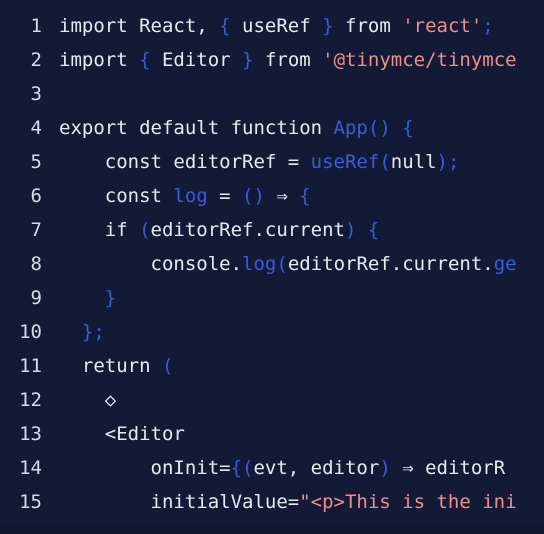 The image size is (544, 534). What do you see at coordinates (196, 60) in the screenshot?
I see `code-token-plain: Editor` at bounding box center [196, 60].